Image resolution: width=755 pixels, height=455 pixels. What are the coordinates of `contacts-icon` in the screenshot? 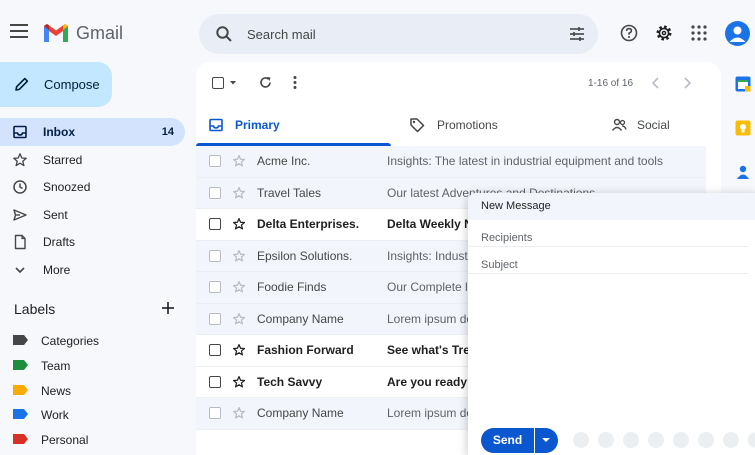 It's located at (743, 172).